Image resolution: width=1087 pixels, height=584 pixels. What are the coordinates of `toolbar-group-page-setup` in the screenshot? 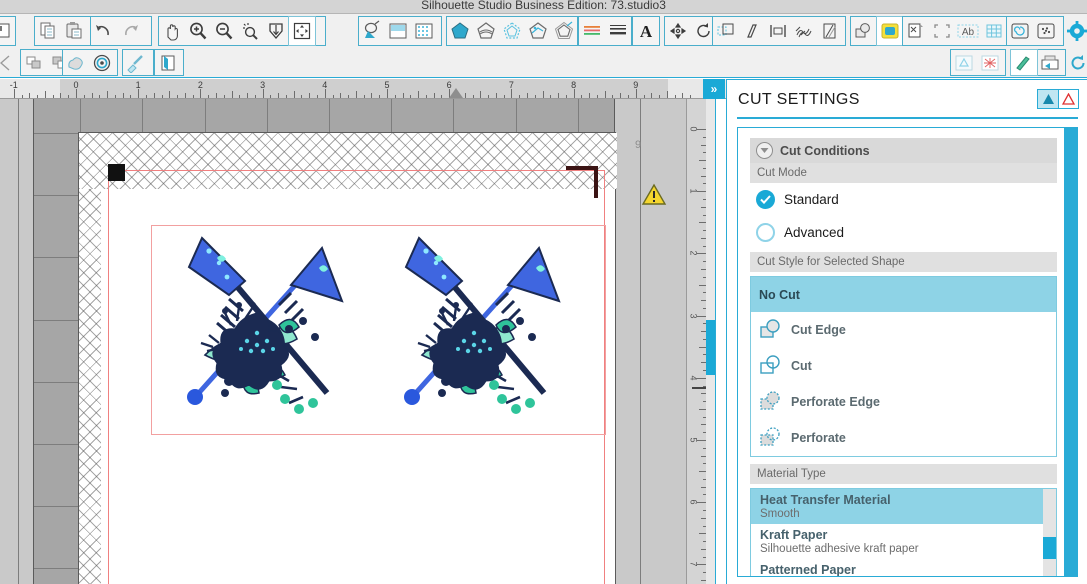 It's located at (400, 31).